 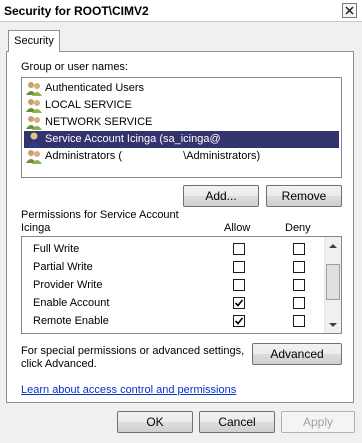 I want to click on list-item-label: Service Account Icinga (sa_icinga@, so click(x=133, y=139).